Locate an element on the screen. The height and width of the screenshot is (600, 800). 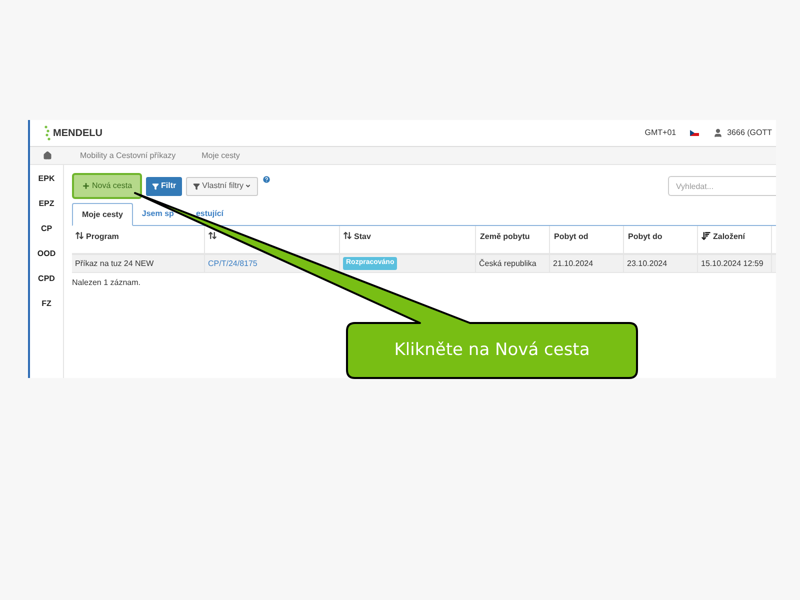
sort-descending-icon is located at coordinates (706, 236).